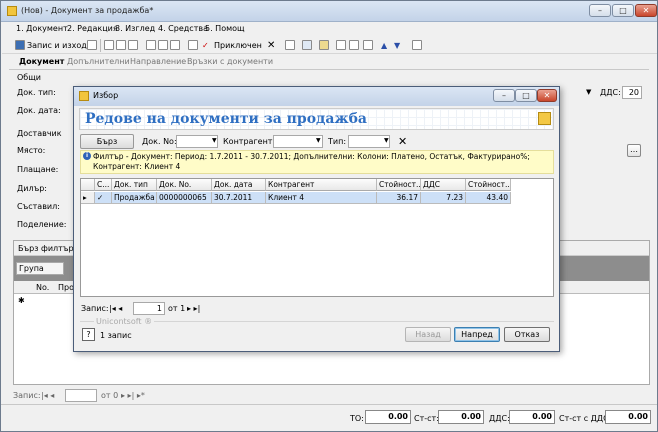 The height and width of the screenshot is (432, 658). I want to click on copy-icon, so click(121, 45).